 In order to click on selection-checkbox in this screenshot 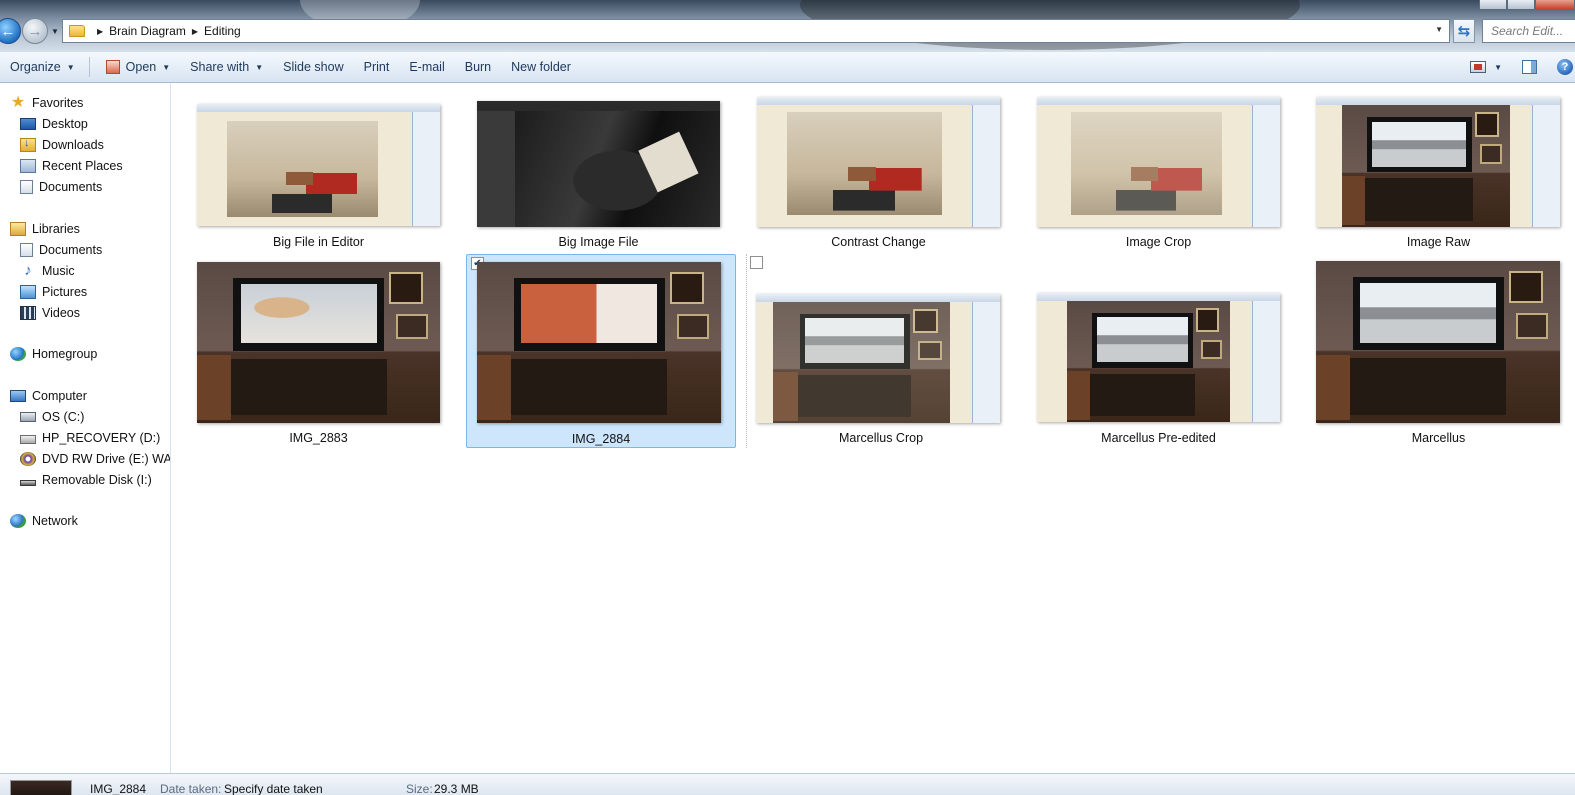, I will do `click(756, 262)`.